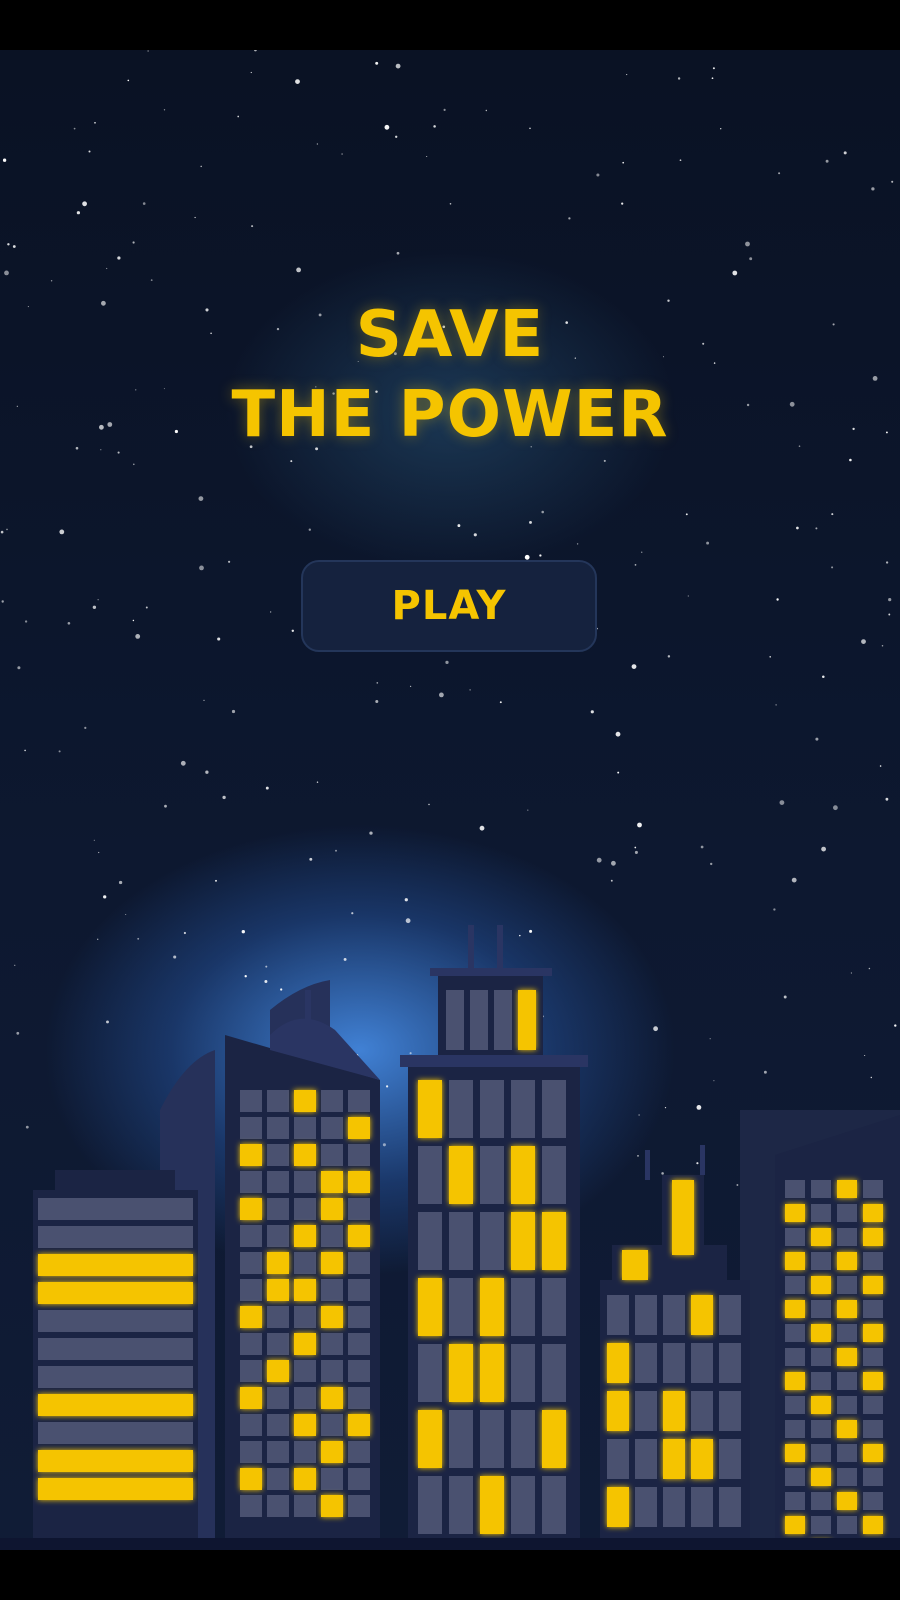  Describe the element at coordinates (450, 335) in the screenshot. I see `title-line-1: SAVE` at that location.